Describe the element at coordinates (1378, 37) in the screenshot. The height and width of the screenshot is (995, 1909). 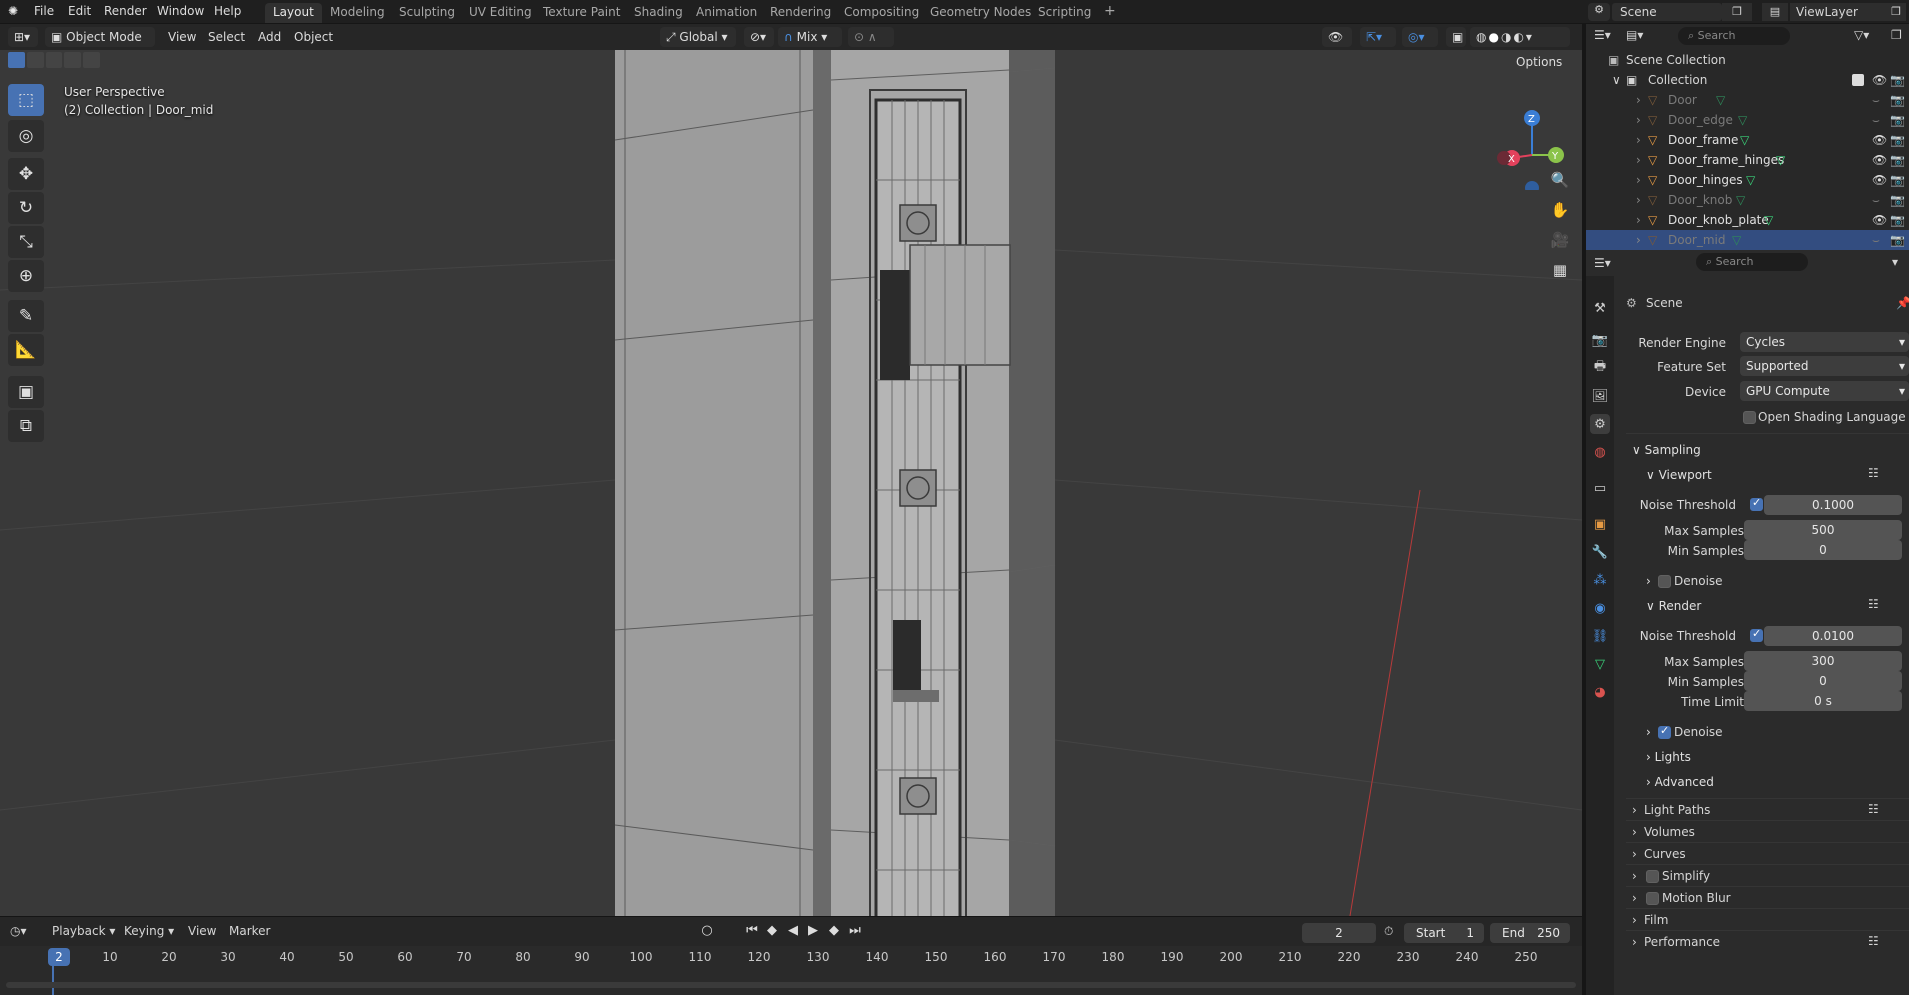
I see `gizmo-toggle-icon: ⇱▾` at that location.